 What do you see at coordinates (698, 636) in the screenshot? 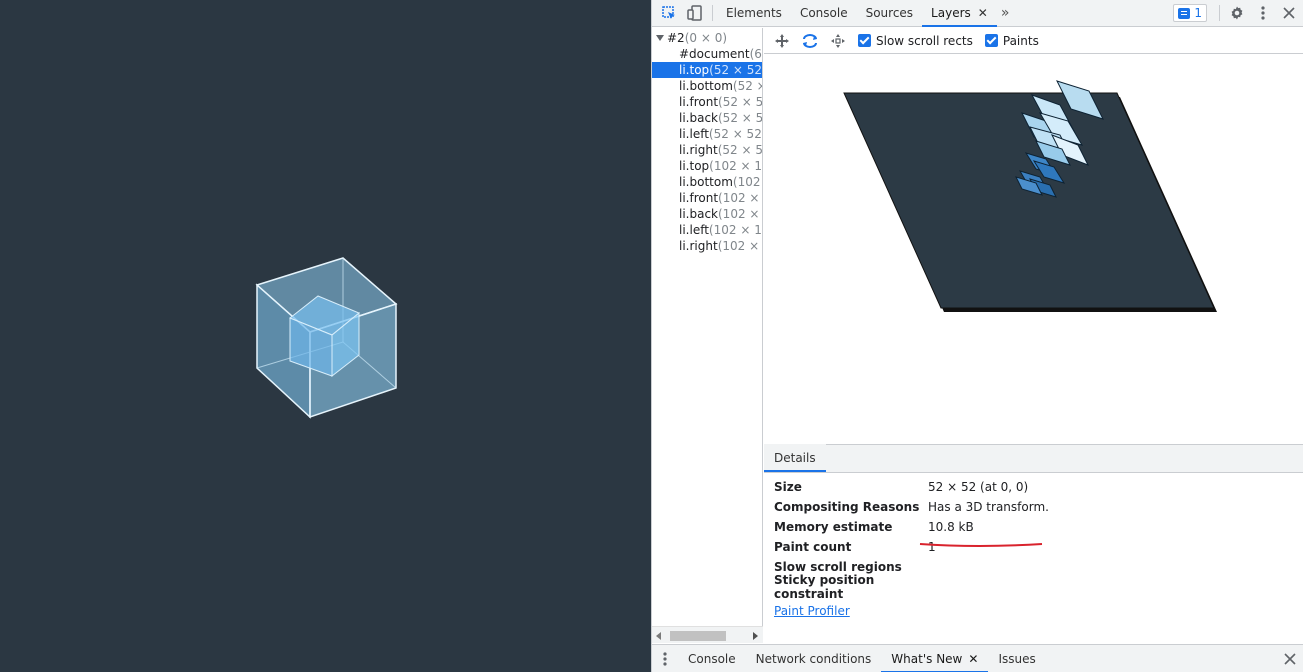
I see `scrollbar-thumb` at bounding box center [698, 636].